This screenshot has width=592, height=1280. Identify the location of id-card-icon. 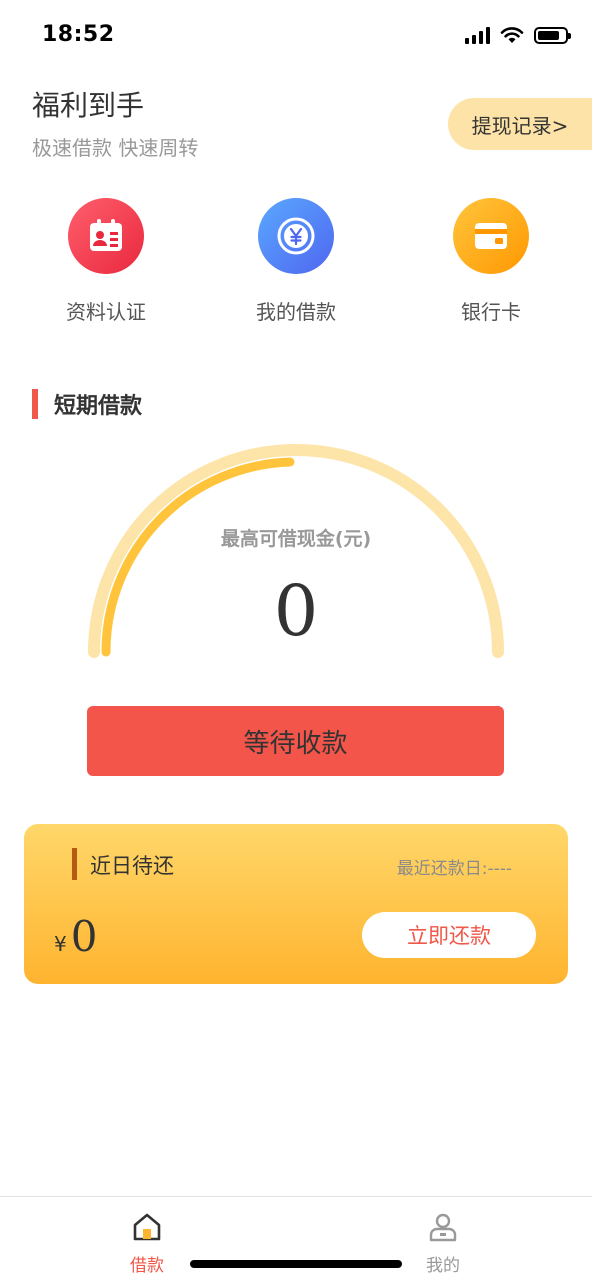
(106, 236).